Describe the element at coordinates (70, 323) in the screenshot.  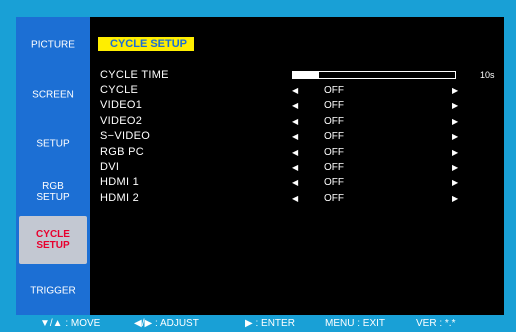
I see `hint-move: ▼/▲ : MOVE` at that location.